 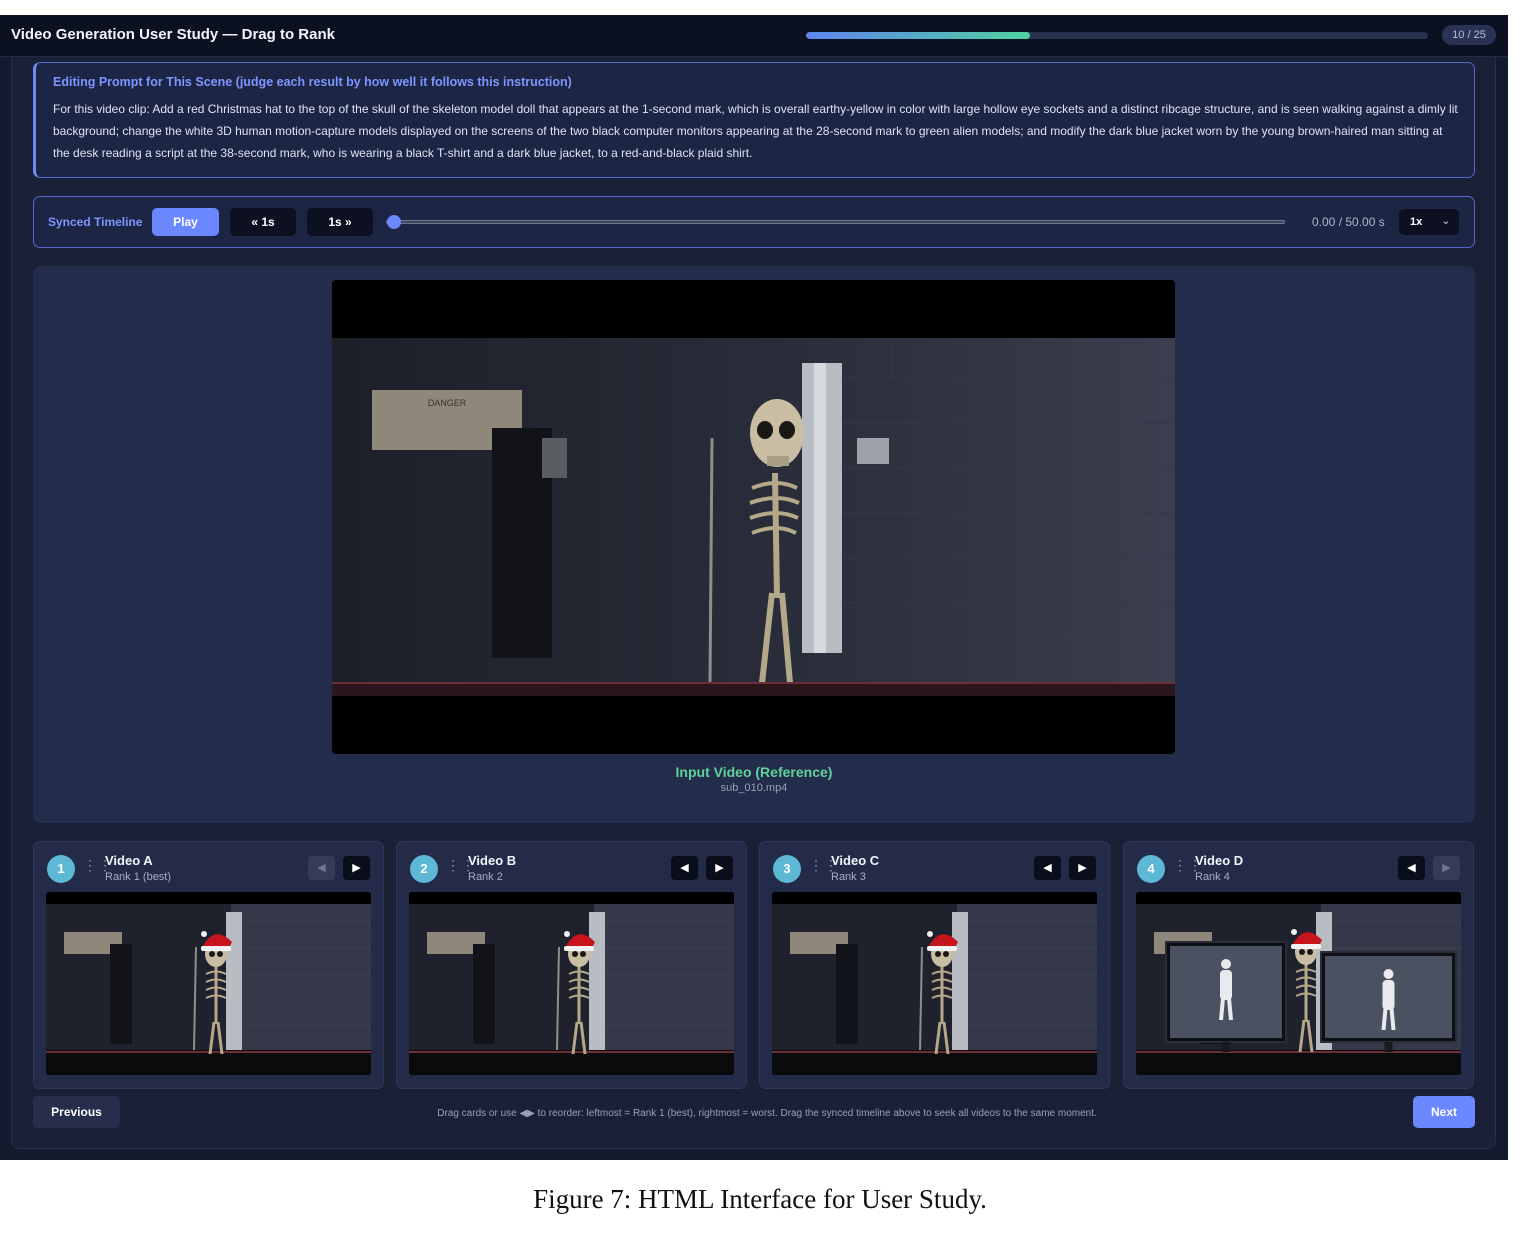 What do you see at coordinates (447, 403) in the screenshot?
I see `reference-sign-text: DANGER` at bounding box center [447, 403].